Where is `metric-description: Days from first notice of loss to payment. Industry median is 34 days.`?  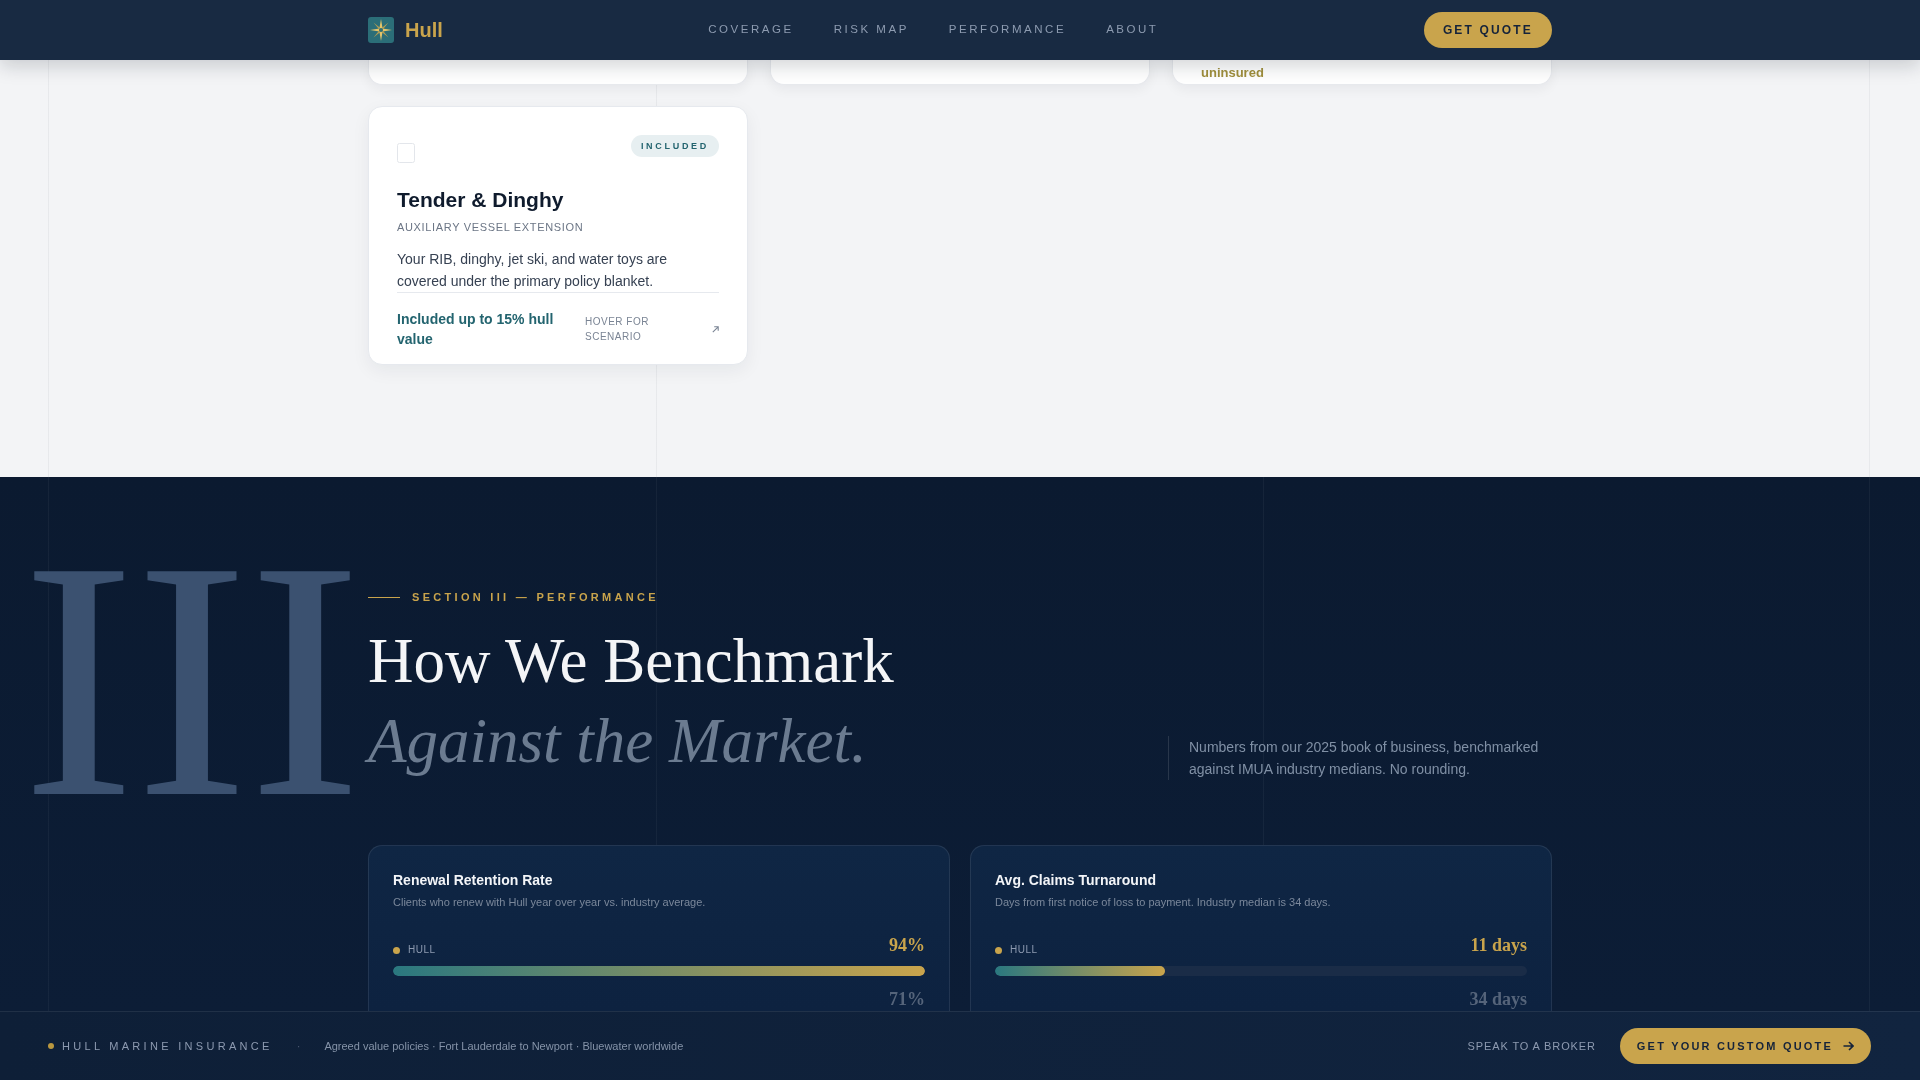 metric-description: Days from first notice of loss to payment. Industry median is 34 days. is located at coordinates (1163, 902).